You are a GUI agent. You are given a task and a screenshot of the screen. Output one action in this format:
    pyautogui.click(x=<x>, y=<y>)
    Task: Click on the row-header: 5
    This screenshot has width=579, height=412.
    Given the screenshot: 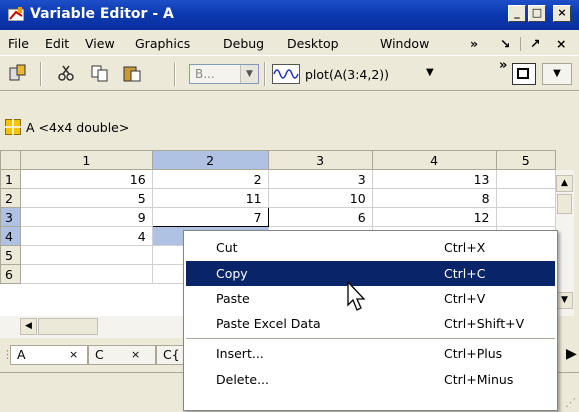 What is the action you would take?
    pyautogui.click(x=10, y=255)
    